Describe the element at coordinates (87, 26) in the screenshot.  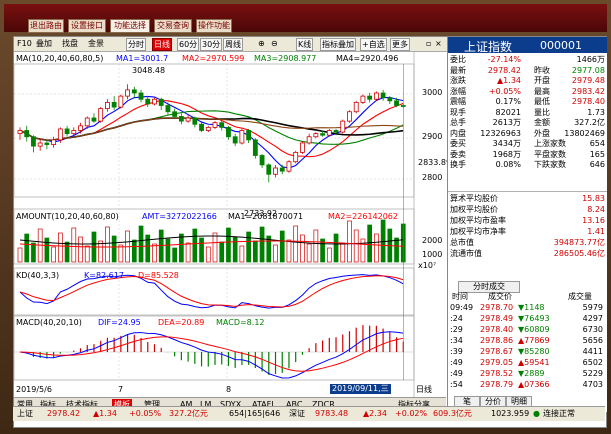
I see `top-menu-item-1: 设置接口` at that location.